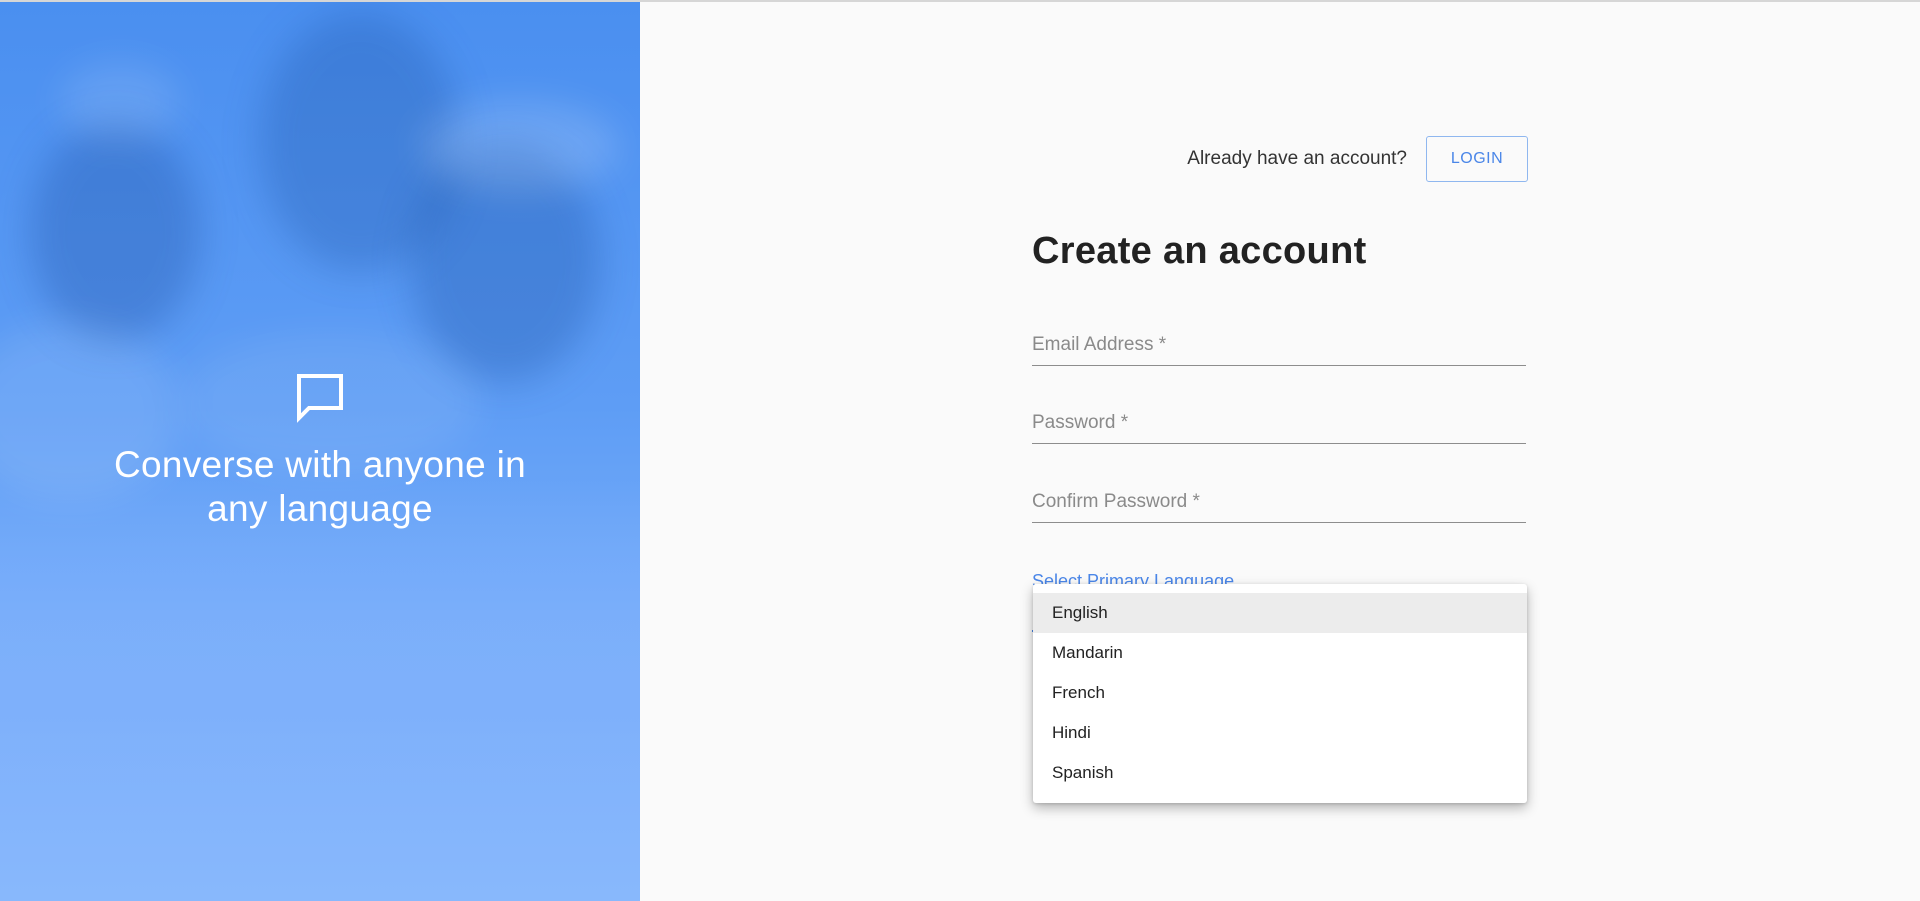 The width and height of the screenshot is (1920, 901). Describe the element at coordinates (1199, 251) in the screenshot. I see `page-title: Create an account` at that location.